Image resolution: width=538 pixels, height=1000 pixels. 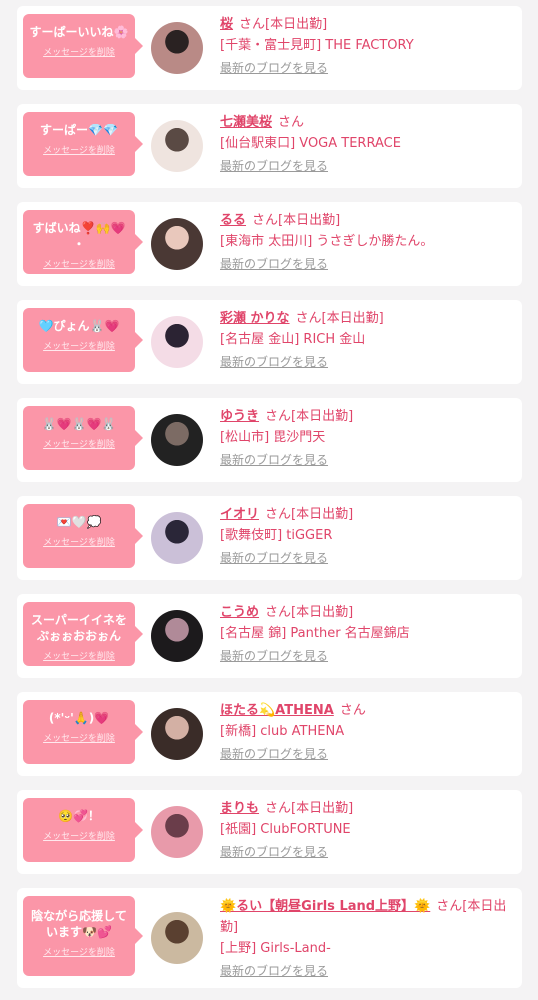 I want to click on shop-label: [新橋] club ATHENA, so click(x=282, y=731).